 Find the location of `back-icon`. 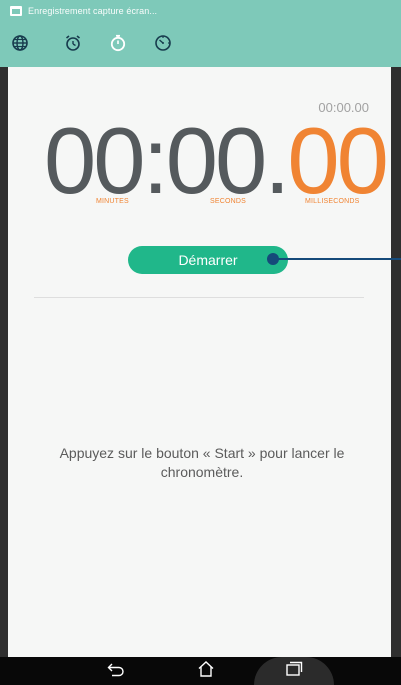

back-icon is located at coordinates (116, 671).